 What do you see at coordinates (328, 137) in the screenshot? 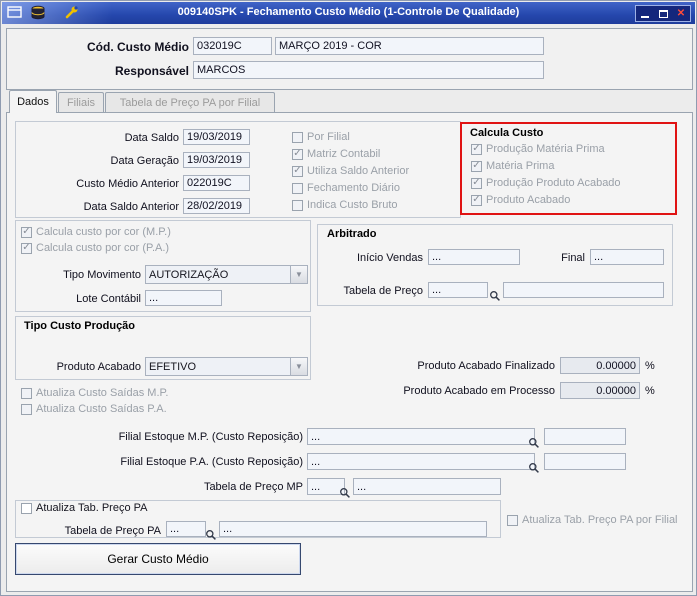
I see `checkbox-label: Por Filial` at bounding box center [328, 137].